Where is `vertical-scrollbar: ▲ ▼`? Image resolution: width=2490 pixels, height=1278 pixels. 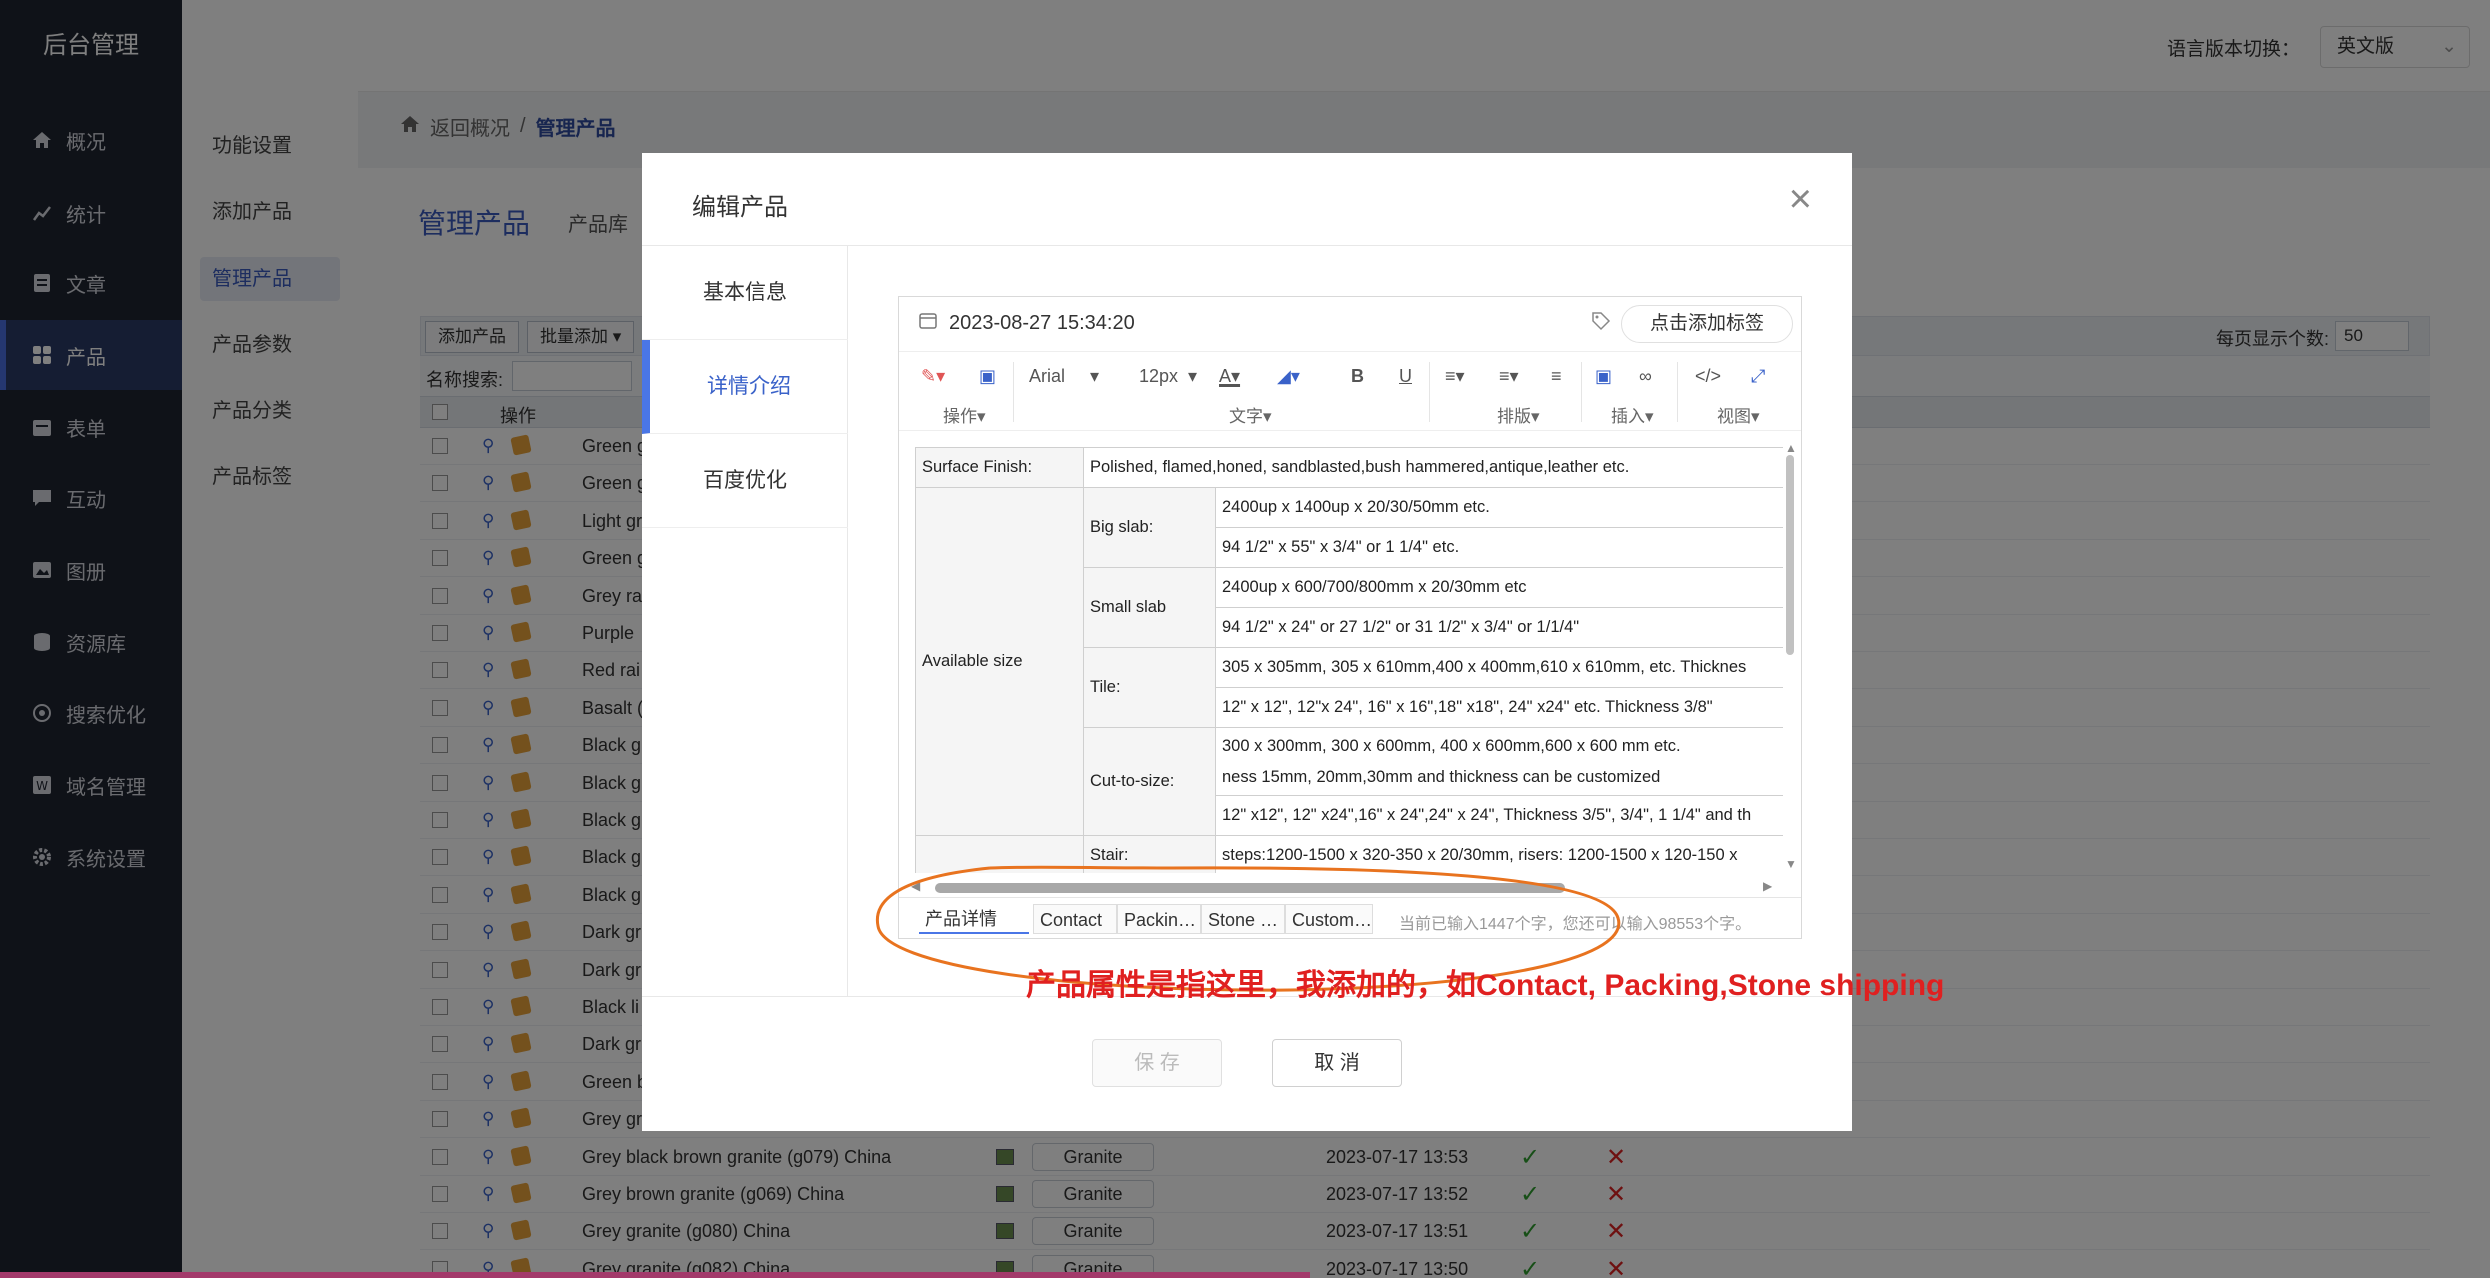
vertical-scrollbar: ▲ ▼ is located at coordinates (1790, 657).